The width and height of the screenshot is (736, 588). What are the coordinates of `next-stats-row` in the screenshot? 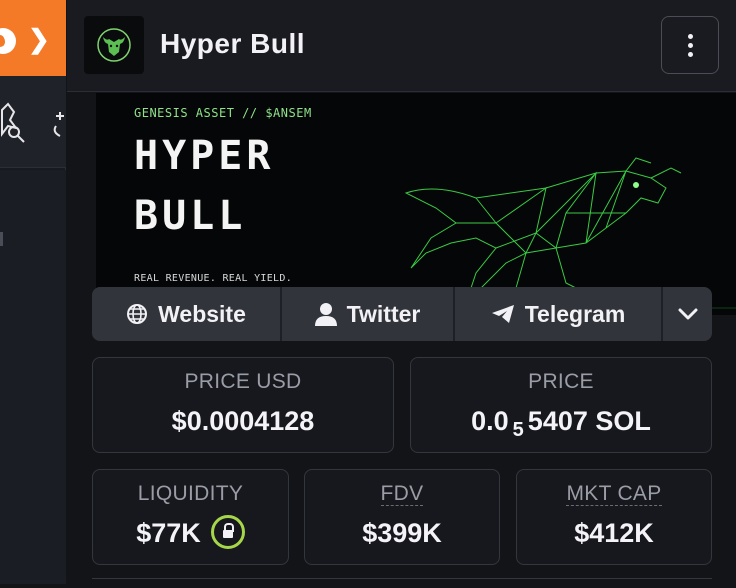 It's located at (402, 583).